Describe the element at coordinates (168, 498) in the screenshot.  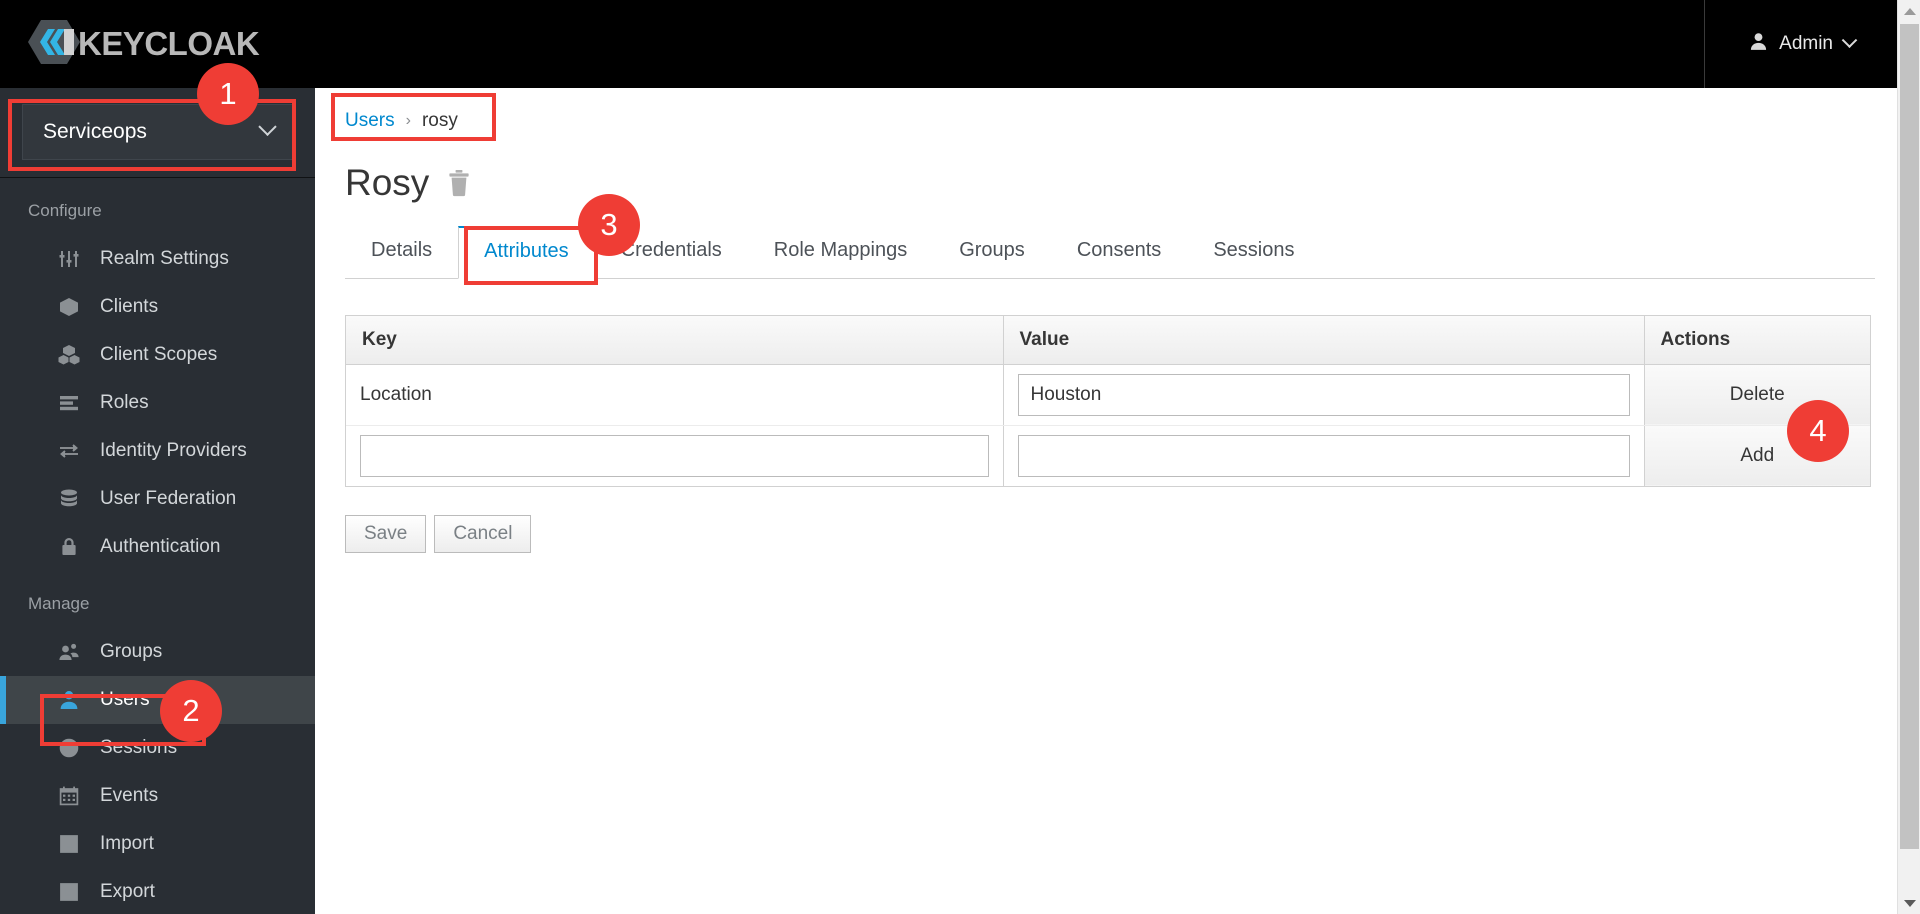
I see `sidebar-item-label: User Federation` at that location.